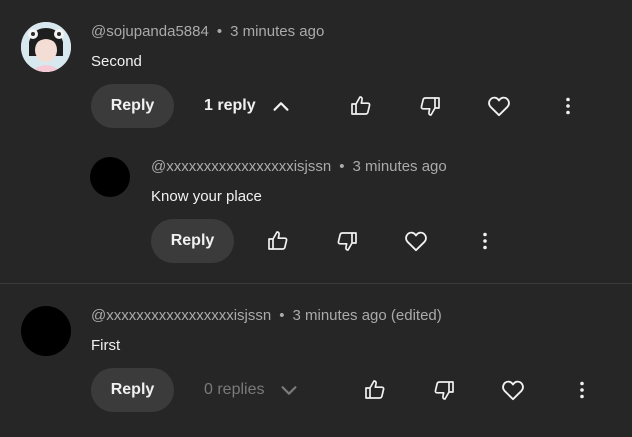  Describe the element at coordinates (367, 315) in the screenshot. I see `timestamp: 3 minutes ago (edited)` at that location.